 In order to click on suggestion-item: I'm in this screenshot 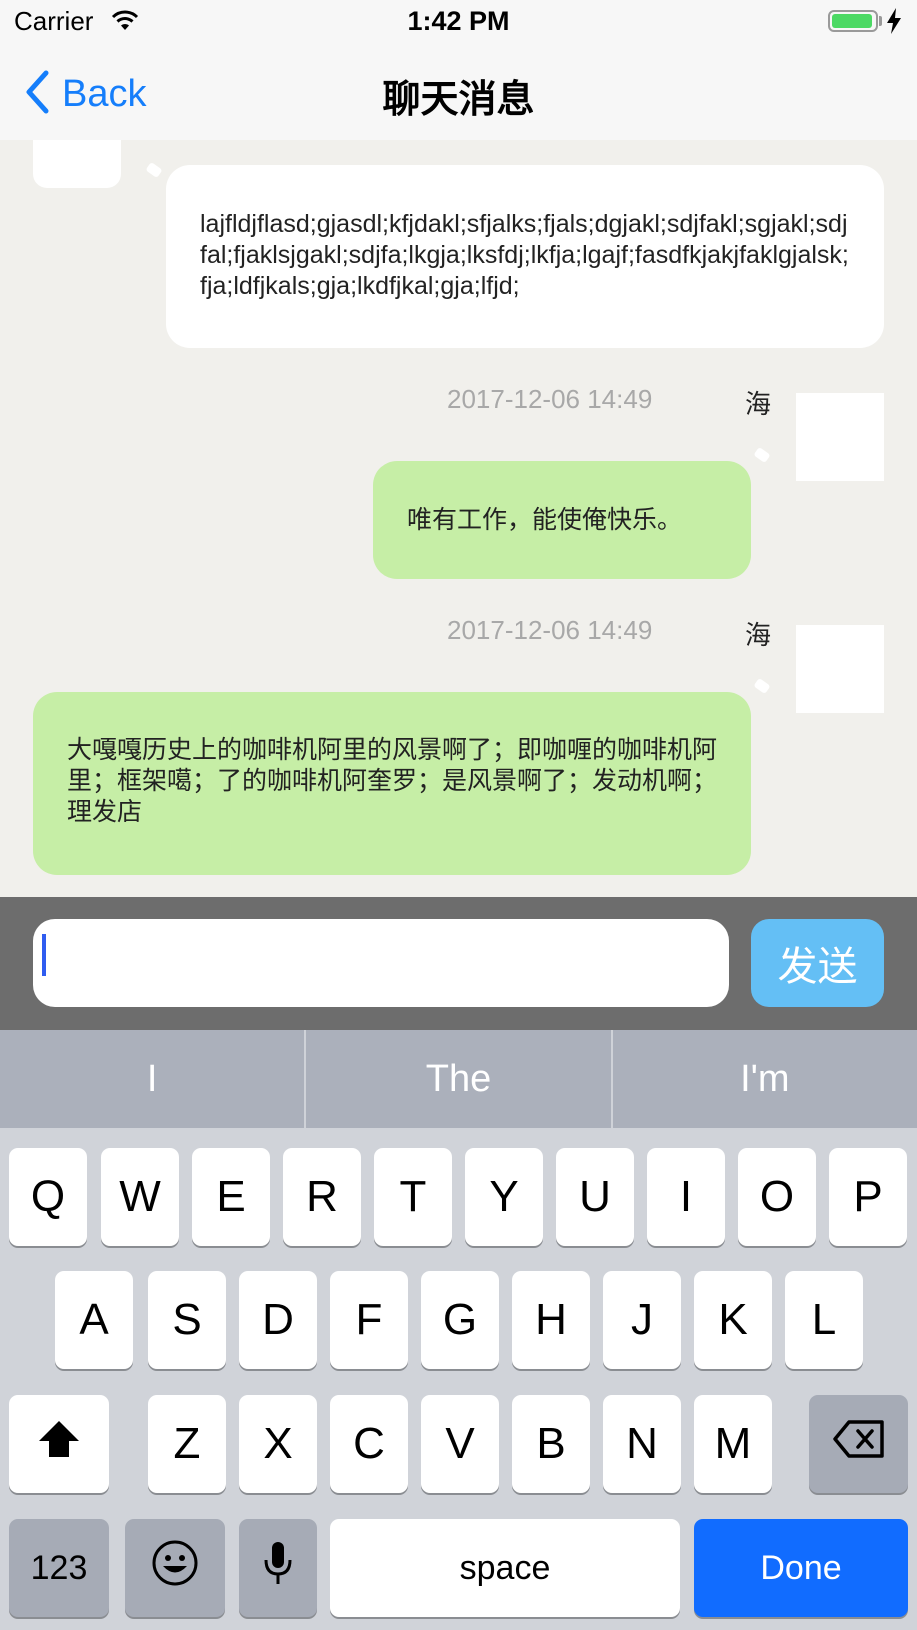, I will do `click(765, 1079)`.